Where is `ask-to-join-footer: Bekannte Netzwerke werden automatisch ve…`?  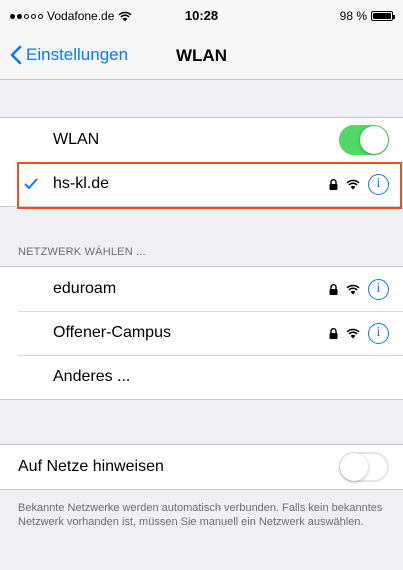 ask-to-join-footer: Bekannte Netzwerke werden automatisch ve… is located at coordinates (200, 515).